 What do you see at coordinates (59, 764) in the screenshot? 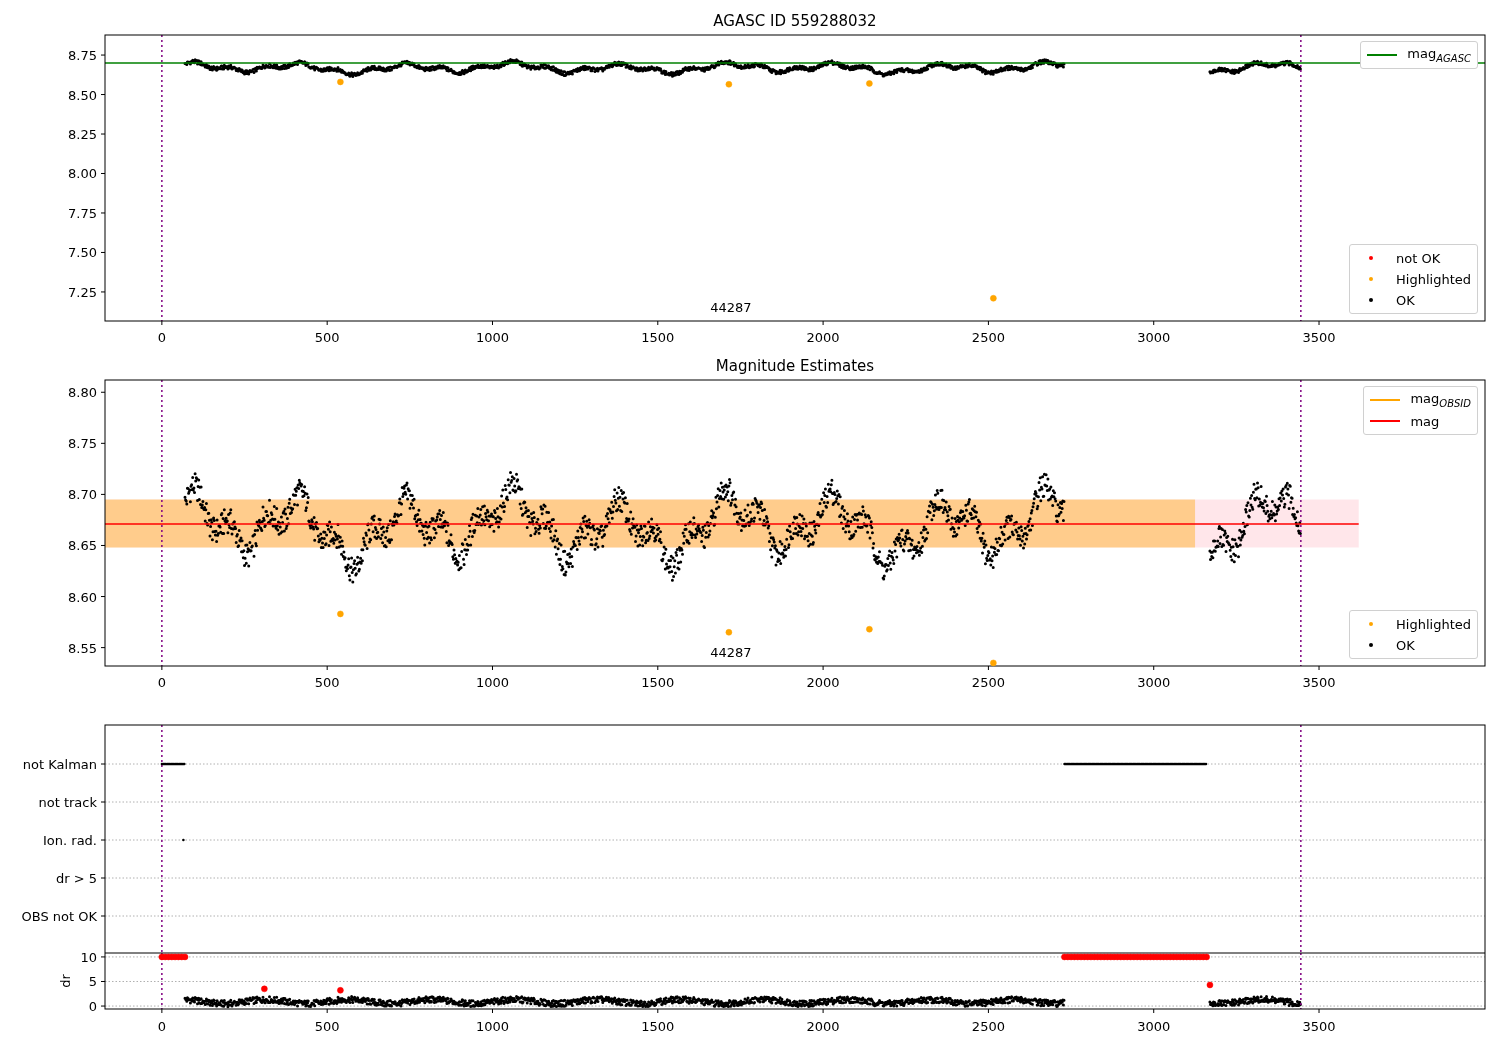
I see `y-tick-label: not Kalman` at bounding box center [59, 764].